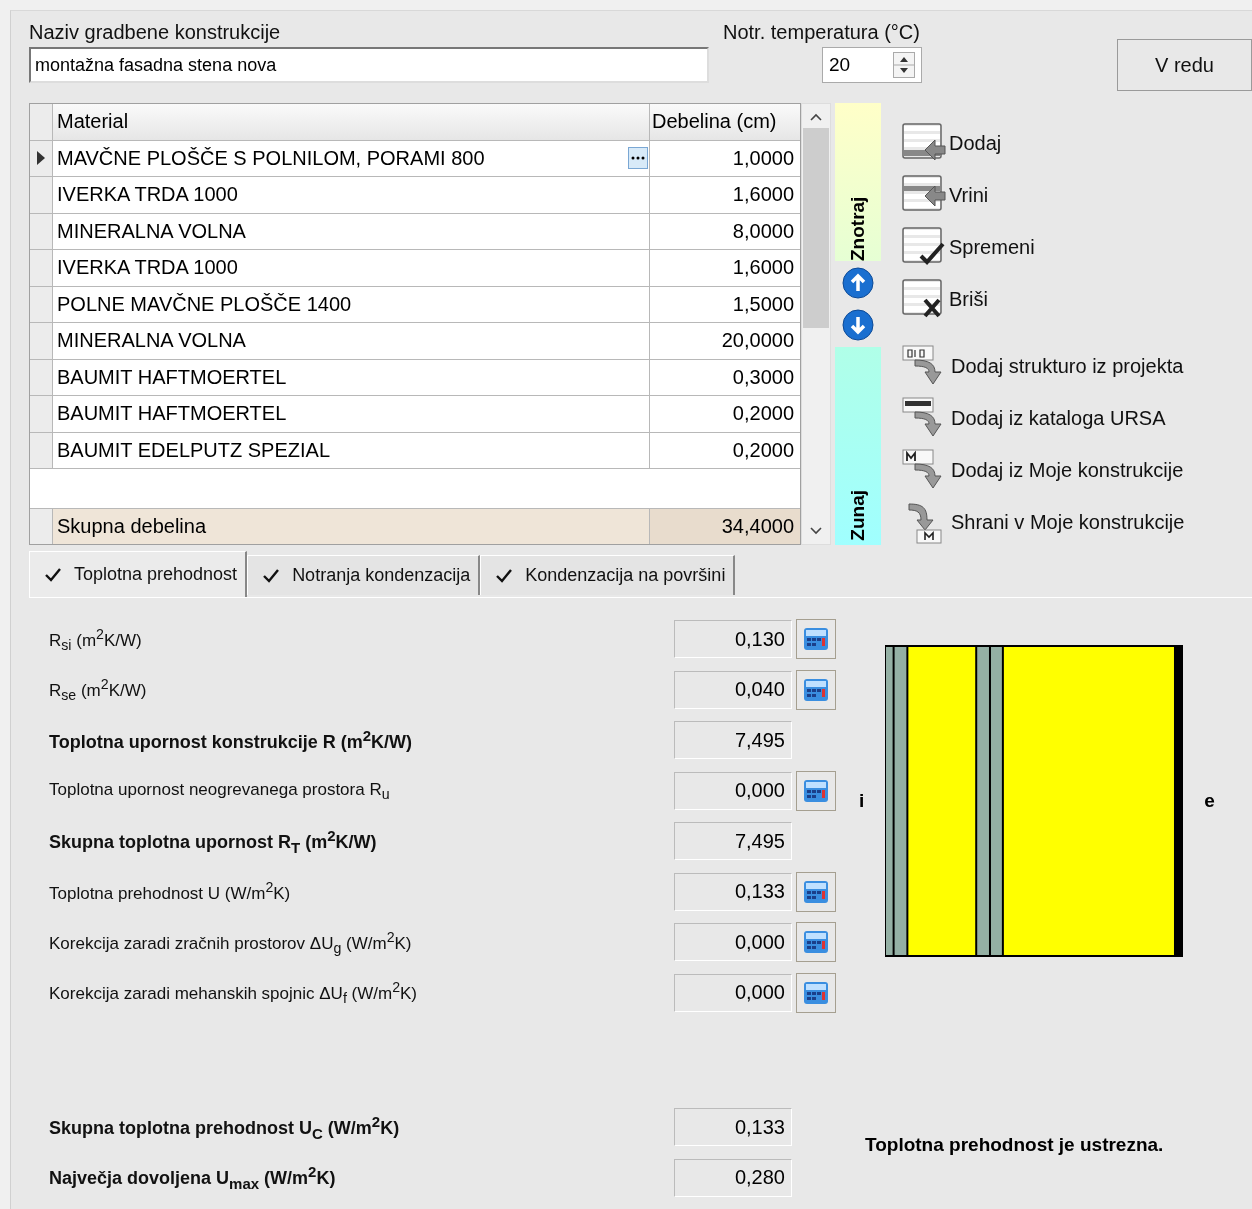 Image resolution: width=1252 pixels, height=1209 pixels. I want to click on column-header: Debelina (cm), so click(725, 122).